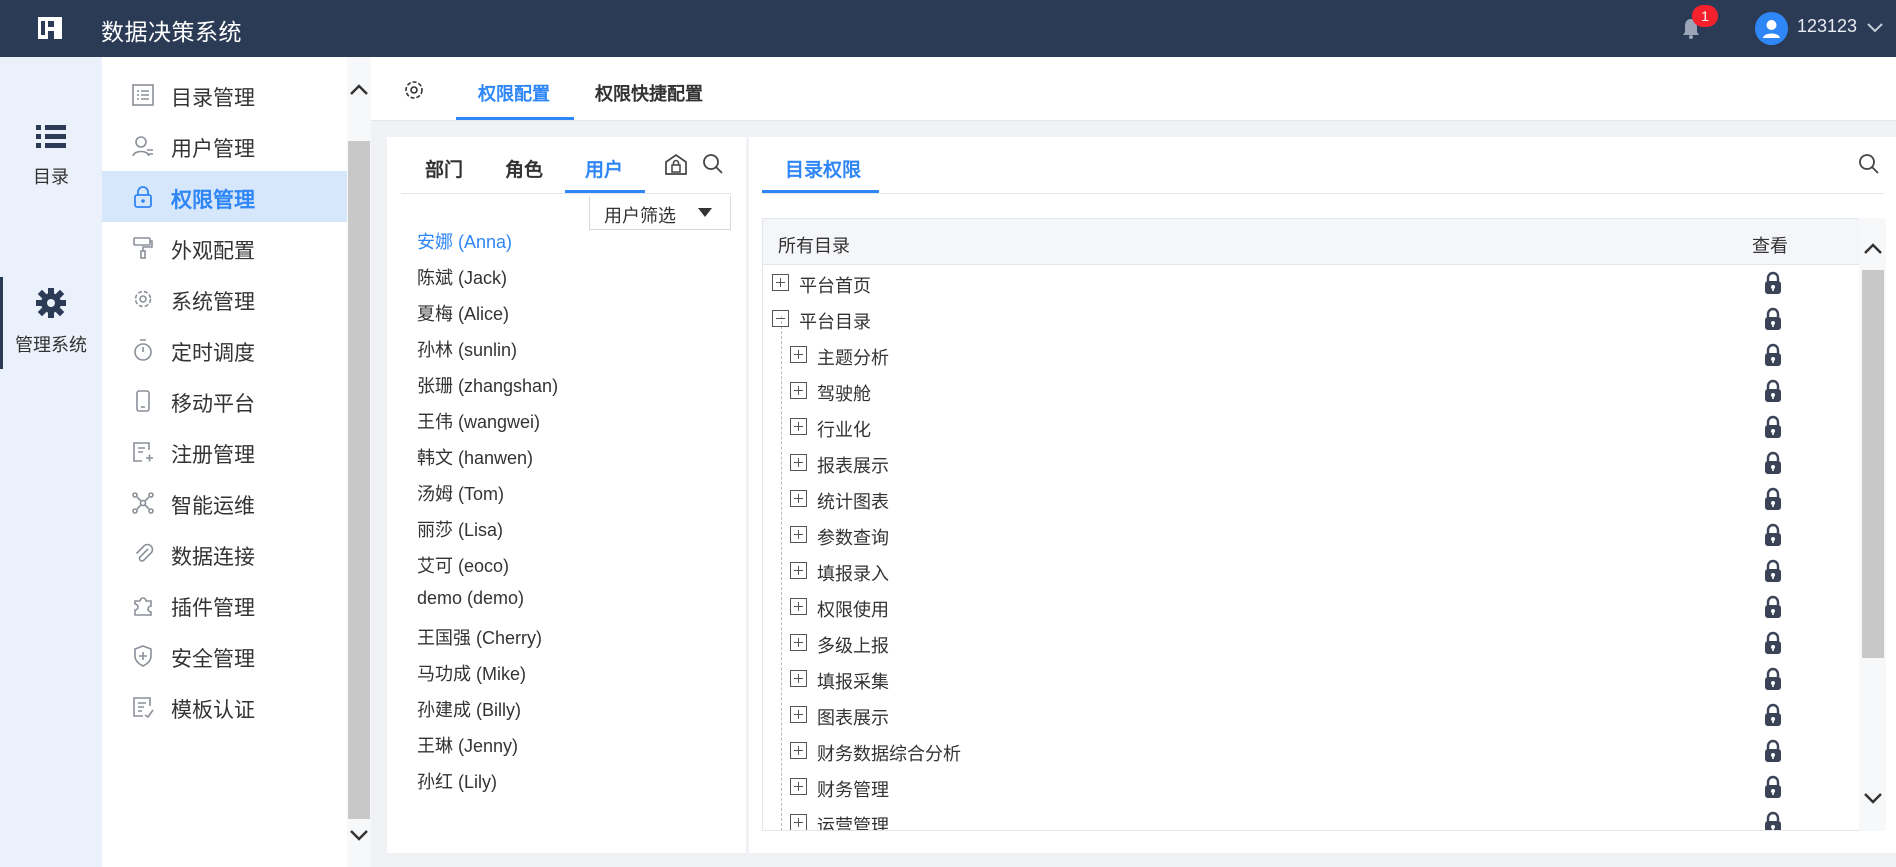  I want to click on app-logo, so click(50, 28).